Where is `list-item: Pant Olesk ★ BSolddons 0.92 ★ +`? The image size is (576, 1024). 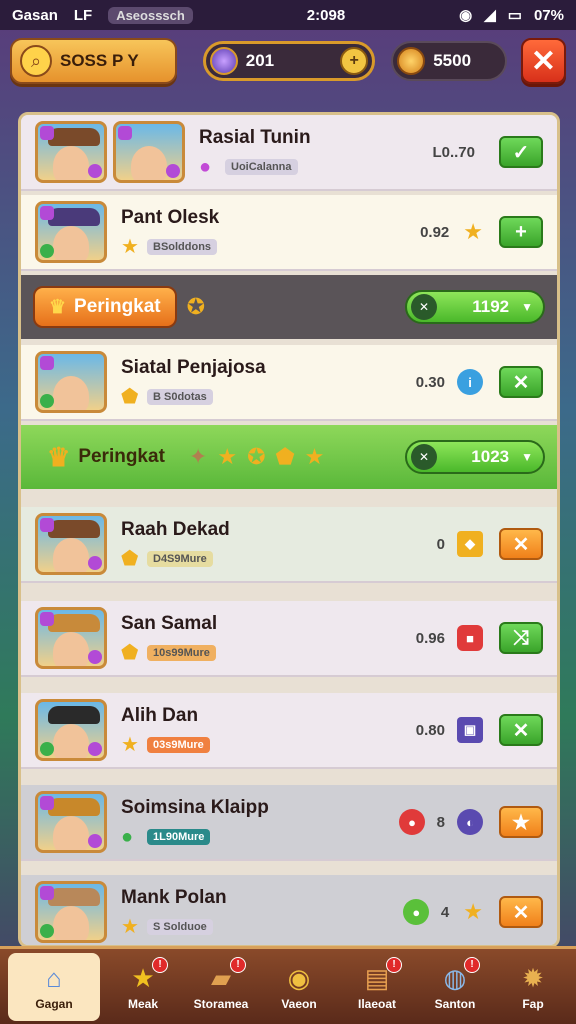 list-item: Pant Olesk ★ BSolddons 0.92 ★ + is located at coordinates (289, 233).